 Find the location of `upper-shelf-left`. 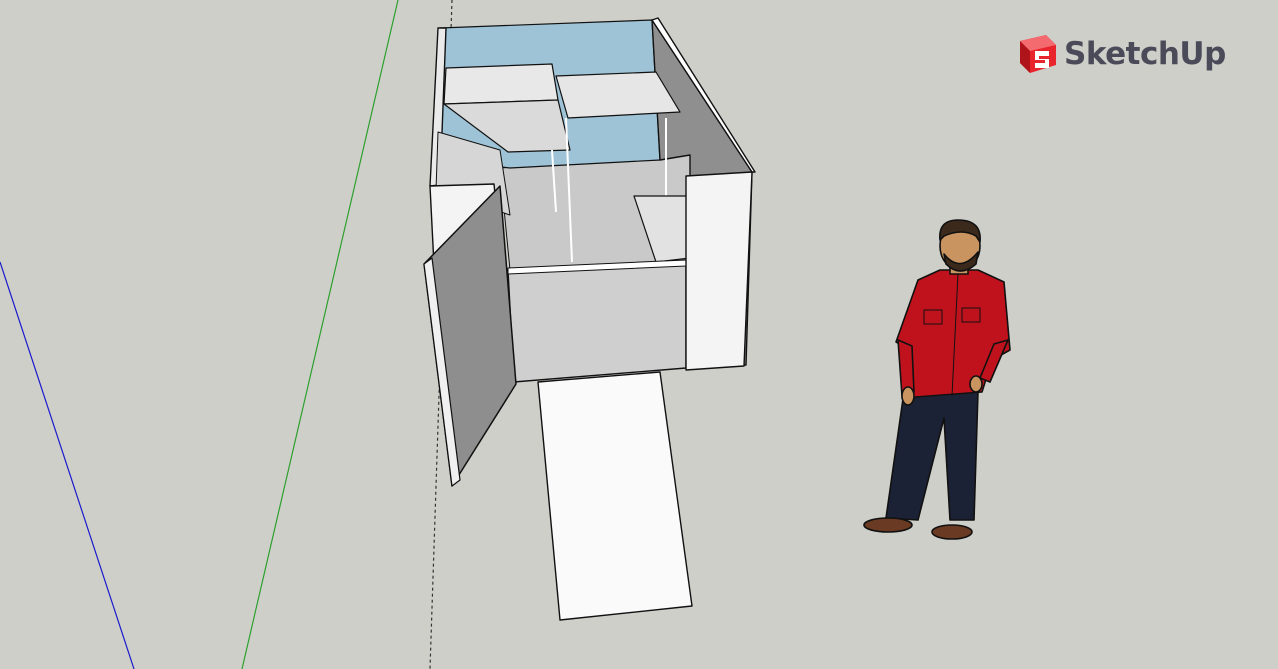

upper-shelf-left is located at coordinates (501, 84).